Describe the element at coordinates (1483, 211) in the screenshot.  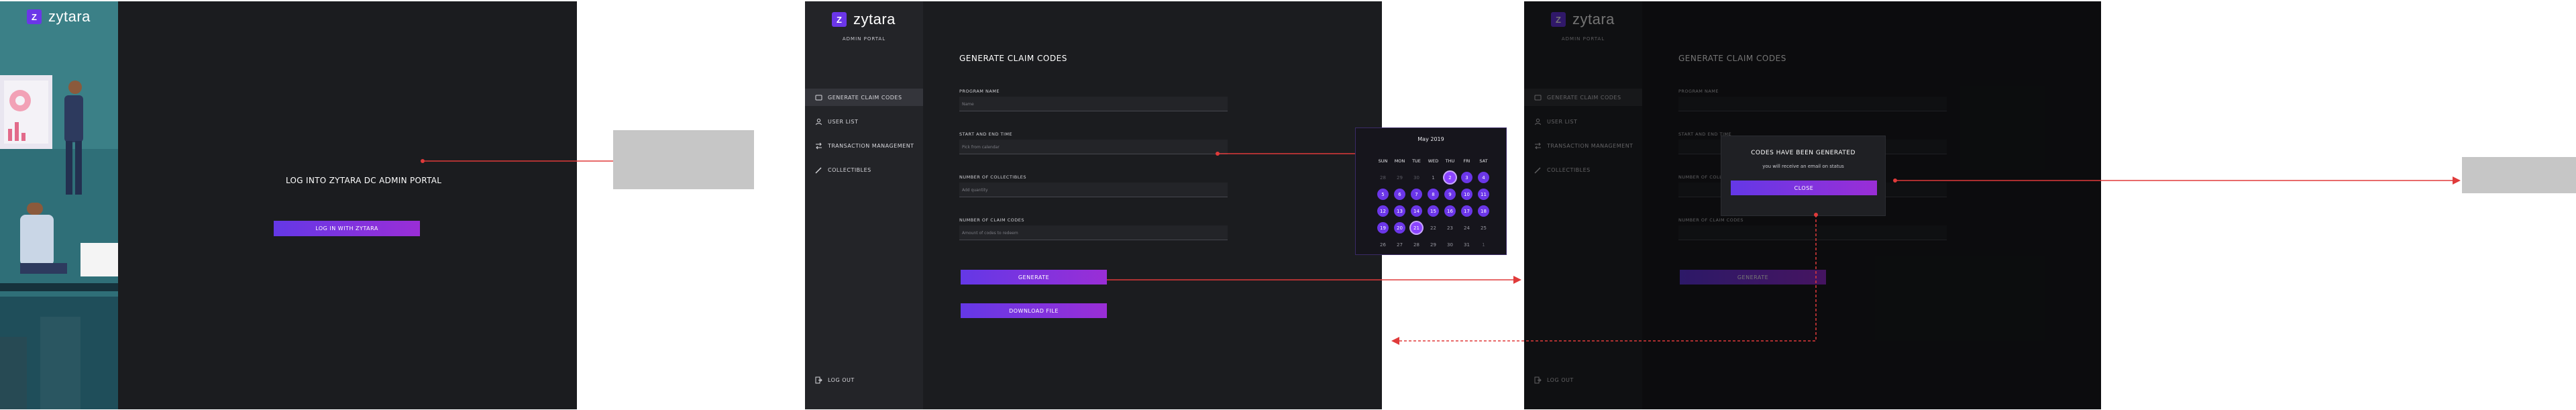
I see `calendar-day: 18` at that location.